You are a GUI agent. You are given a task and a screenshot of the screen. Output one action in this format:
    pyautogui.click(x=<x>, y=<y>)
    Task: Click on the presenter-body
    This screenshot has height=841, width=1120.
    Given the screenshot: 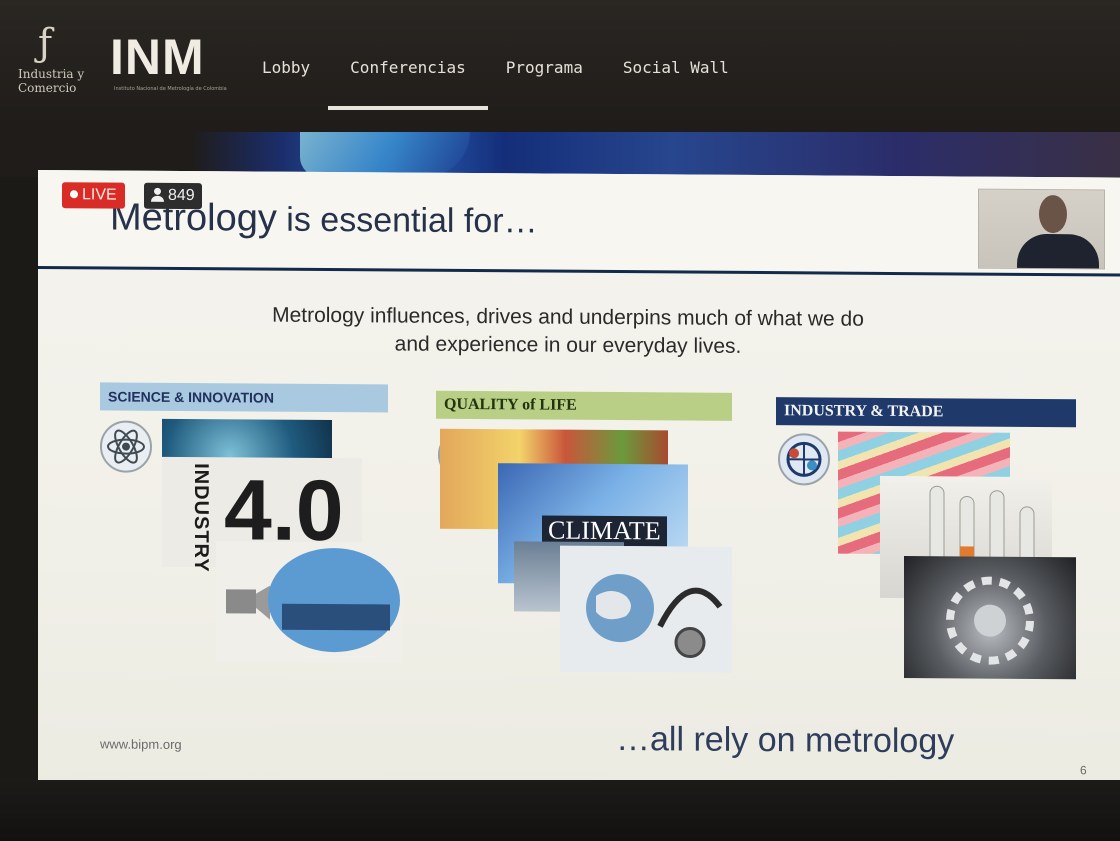 What is the action you would take?
    pyautogui.click(x=1058, y=251)
    